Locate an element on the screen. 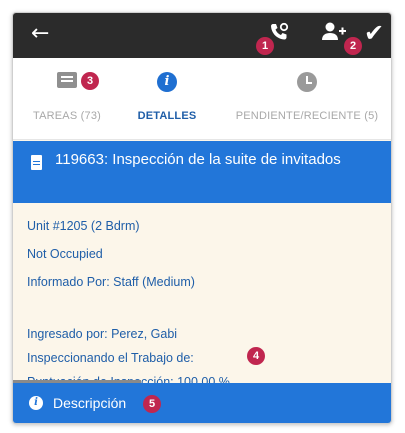 The image size is (405, 433). description-label: Descripción is located at coordinates (90, 403).